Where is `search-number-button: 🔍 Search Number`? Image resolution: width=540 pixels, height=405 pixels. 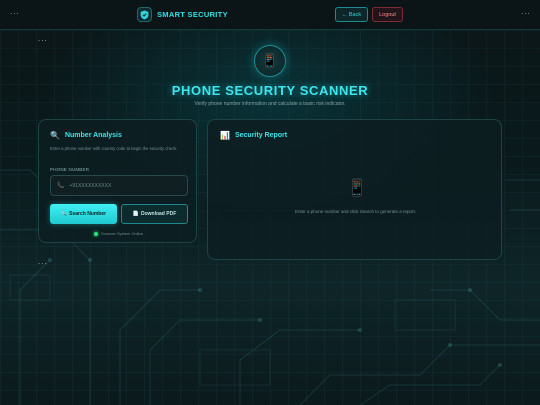
search-number-button: 🔍 Search Number is located at coordinates (83, 214).